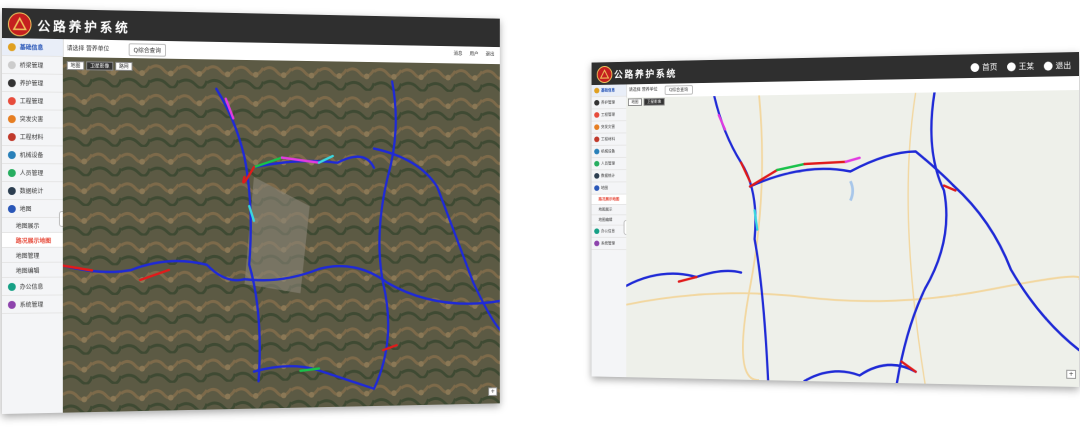 Image resolution: width=1080 pixels, height=435 pixels. Describe the element at coordinates (457, 53) in the screenshot. I see `messages-link: 消息` at that location.